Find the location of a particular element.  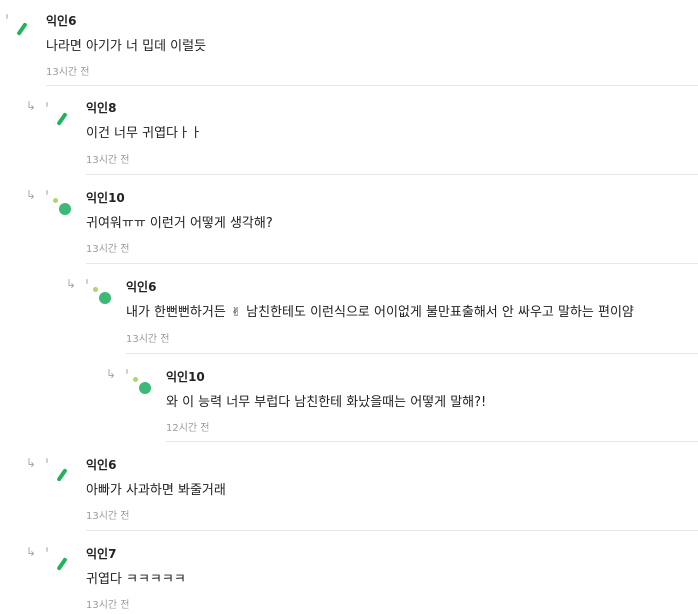

comment-time: 12시간 전 is located at coordinates (188, 428).